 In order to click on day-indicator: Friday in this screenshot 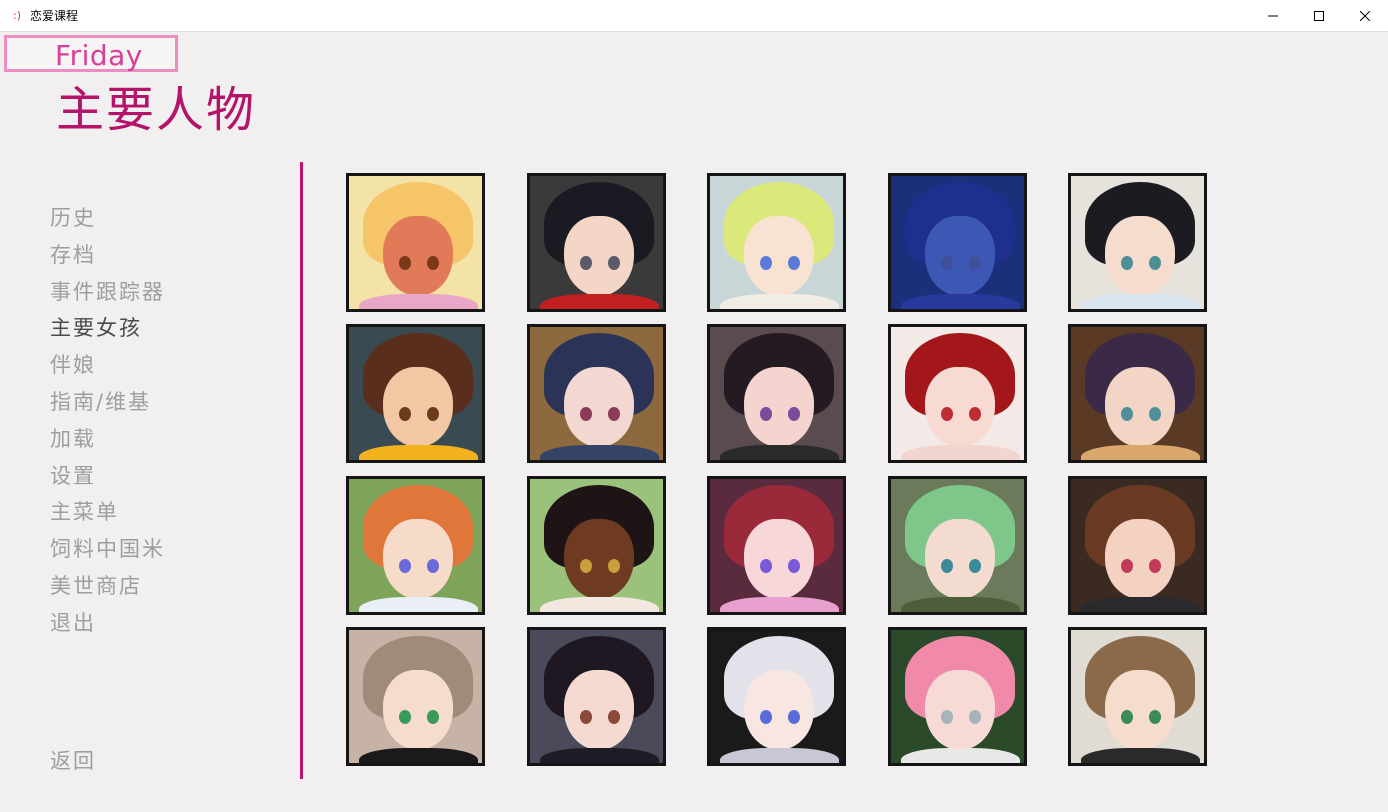, I will do `click(91, 53)`.